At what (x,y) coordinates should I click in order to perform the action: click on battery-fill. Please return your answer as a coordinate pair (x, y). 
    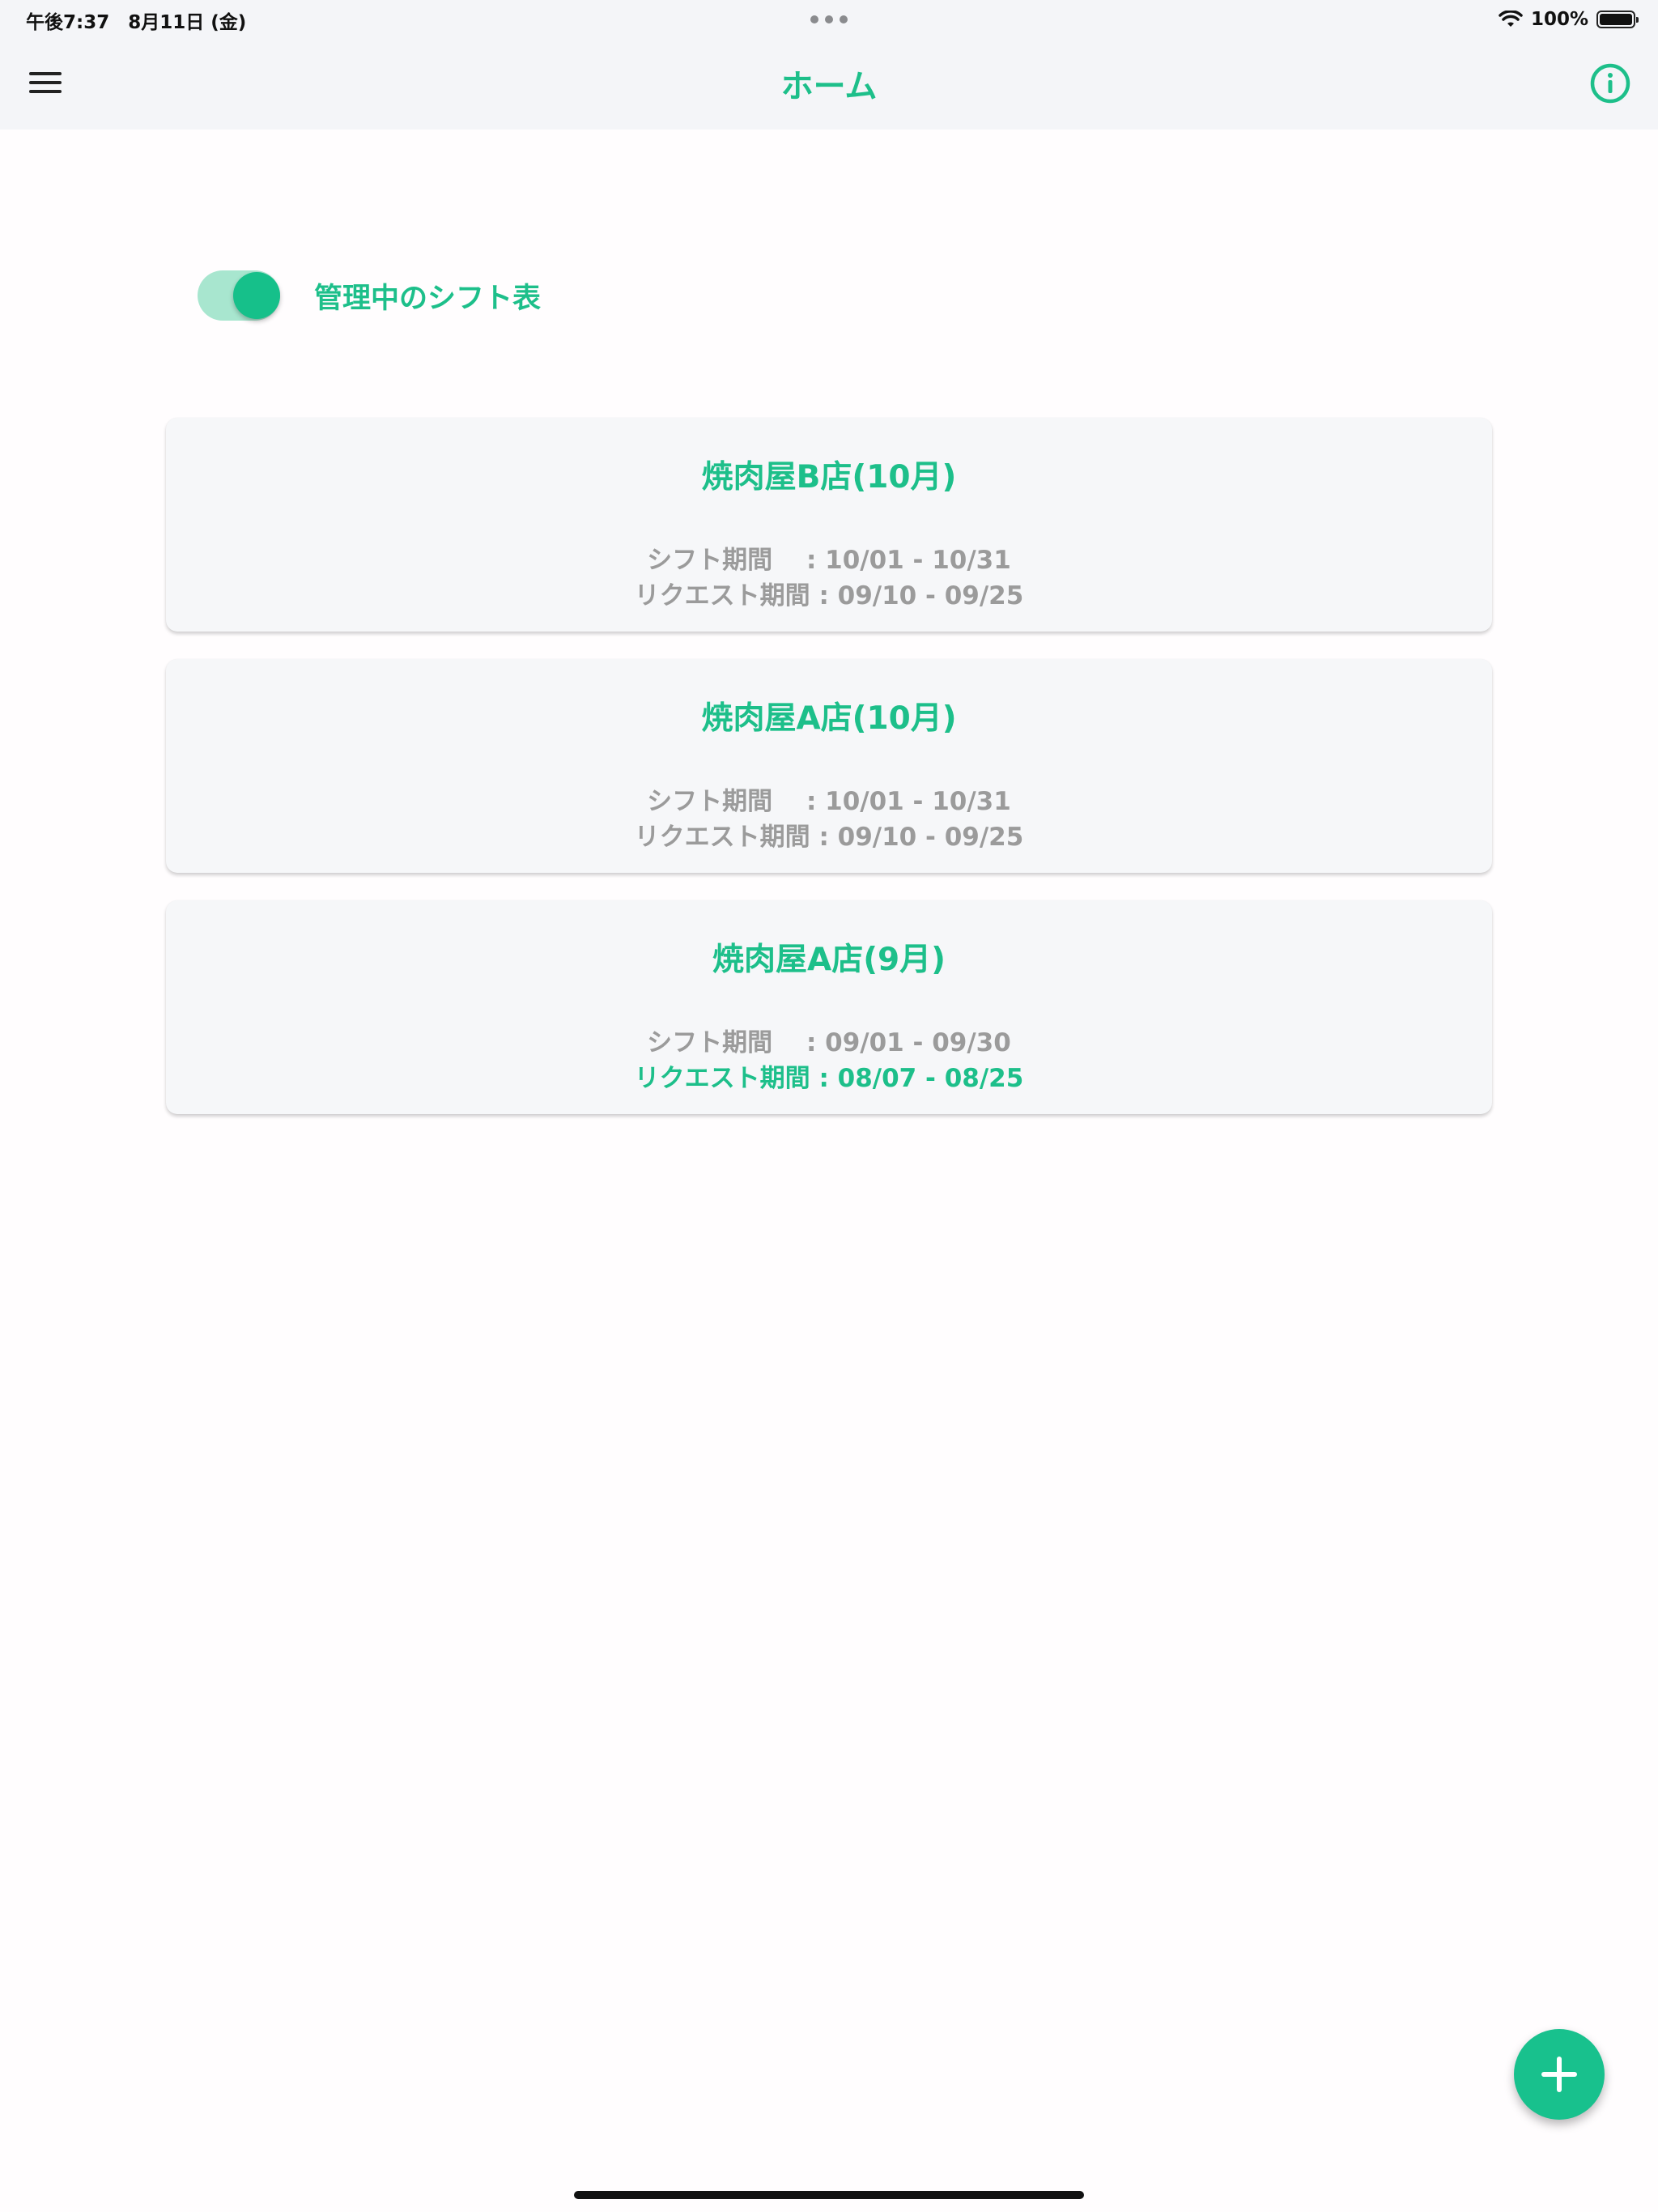
    Looking at the image, I should click on (1616, 19).